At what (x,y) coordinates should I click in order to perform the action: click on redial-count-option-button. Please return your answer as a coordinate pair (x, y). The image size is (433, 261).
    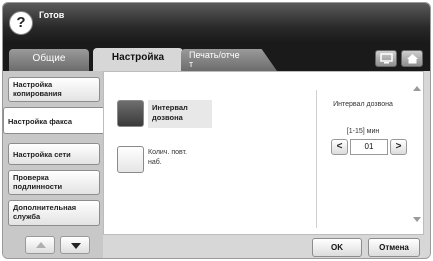
    Looking at the image, I should click on (130, 159).